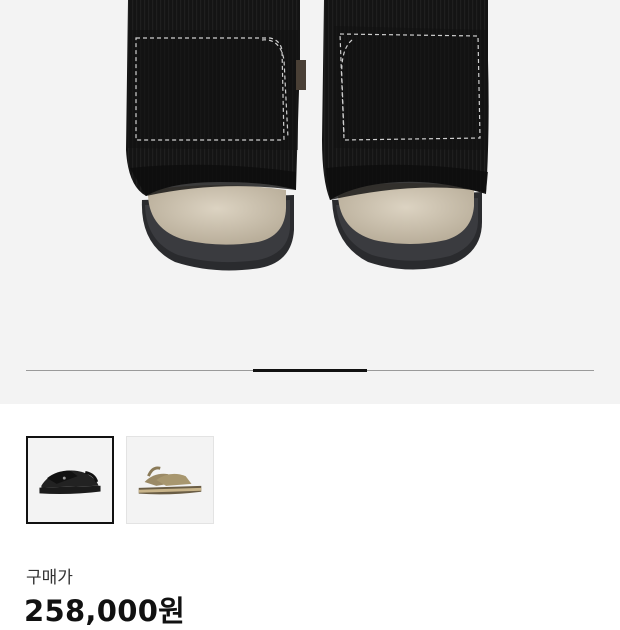 This screenshot has height=630, width=620. I want to click on right-sandal, so click(405, 135).